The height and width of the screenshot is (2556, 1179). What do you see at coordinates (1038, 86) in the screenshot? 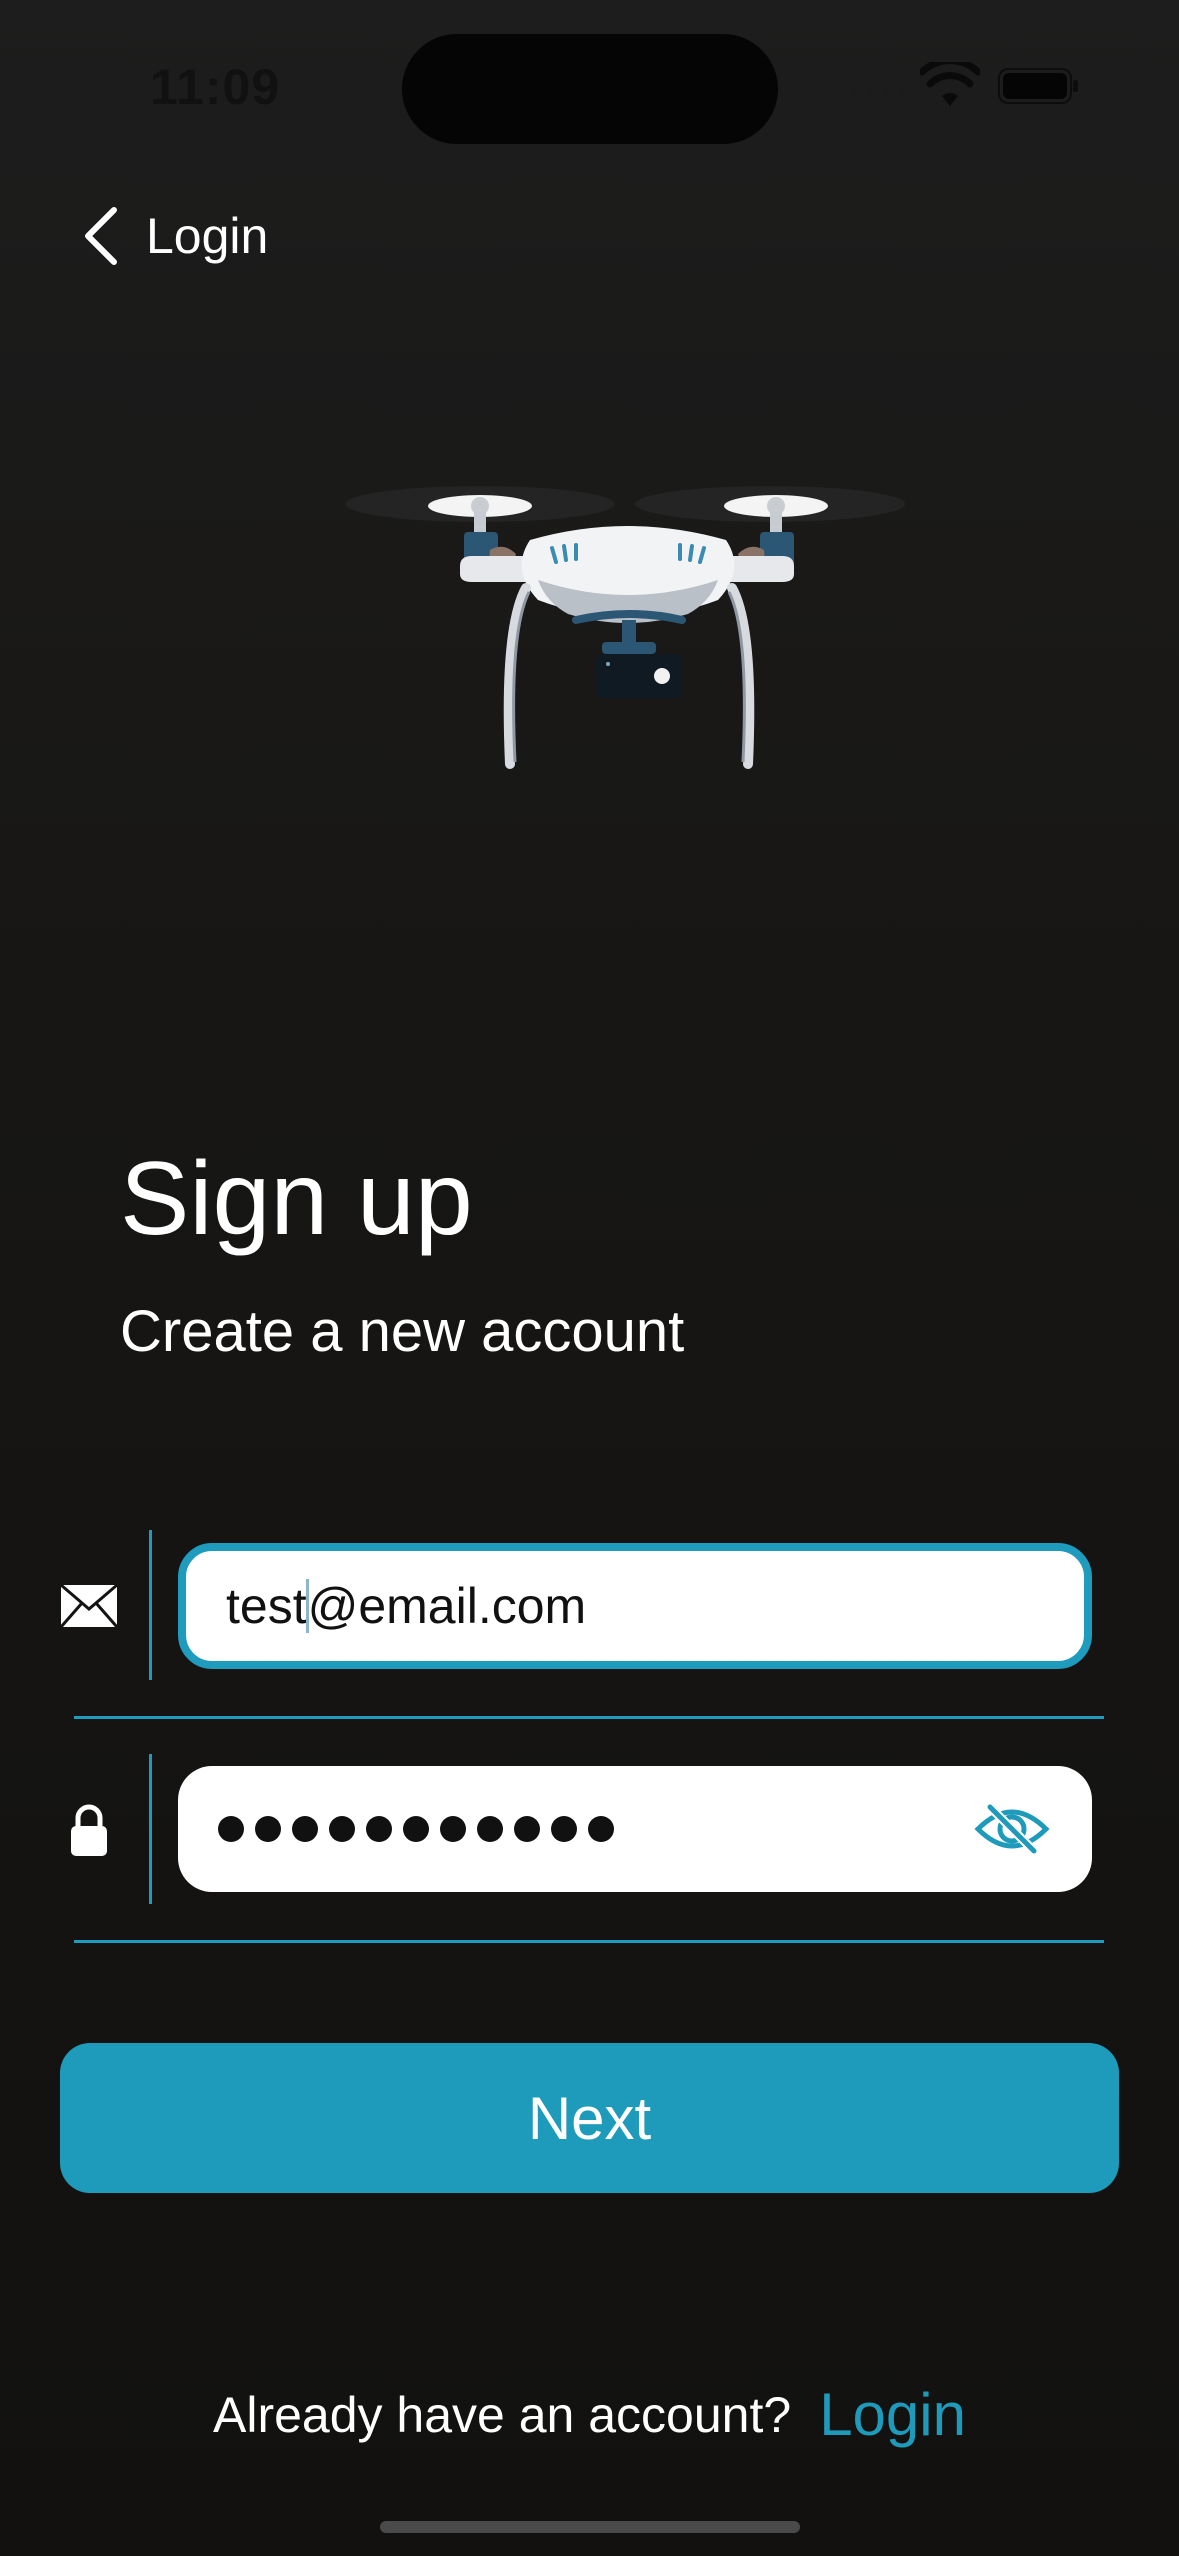
I see `battery-icon` at bounding box center [1038, 86].